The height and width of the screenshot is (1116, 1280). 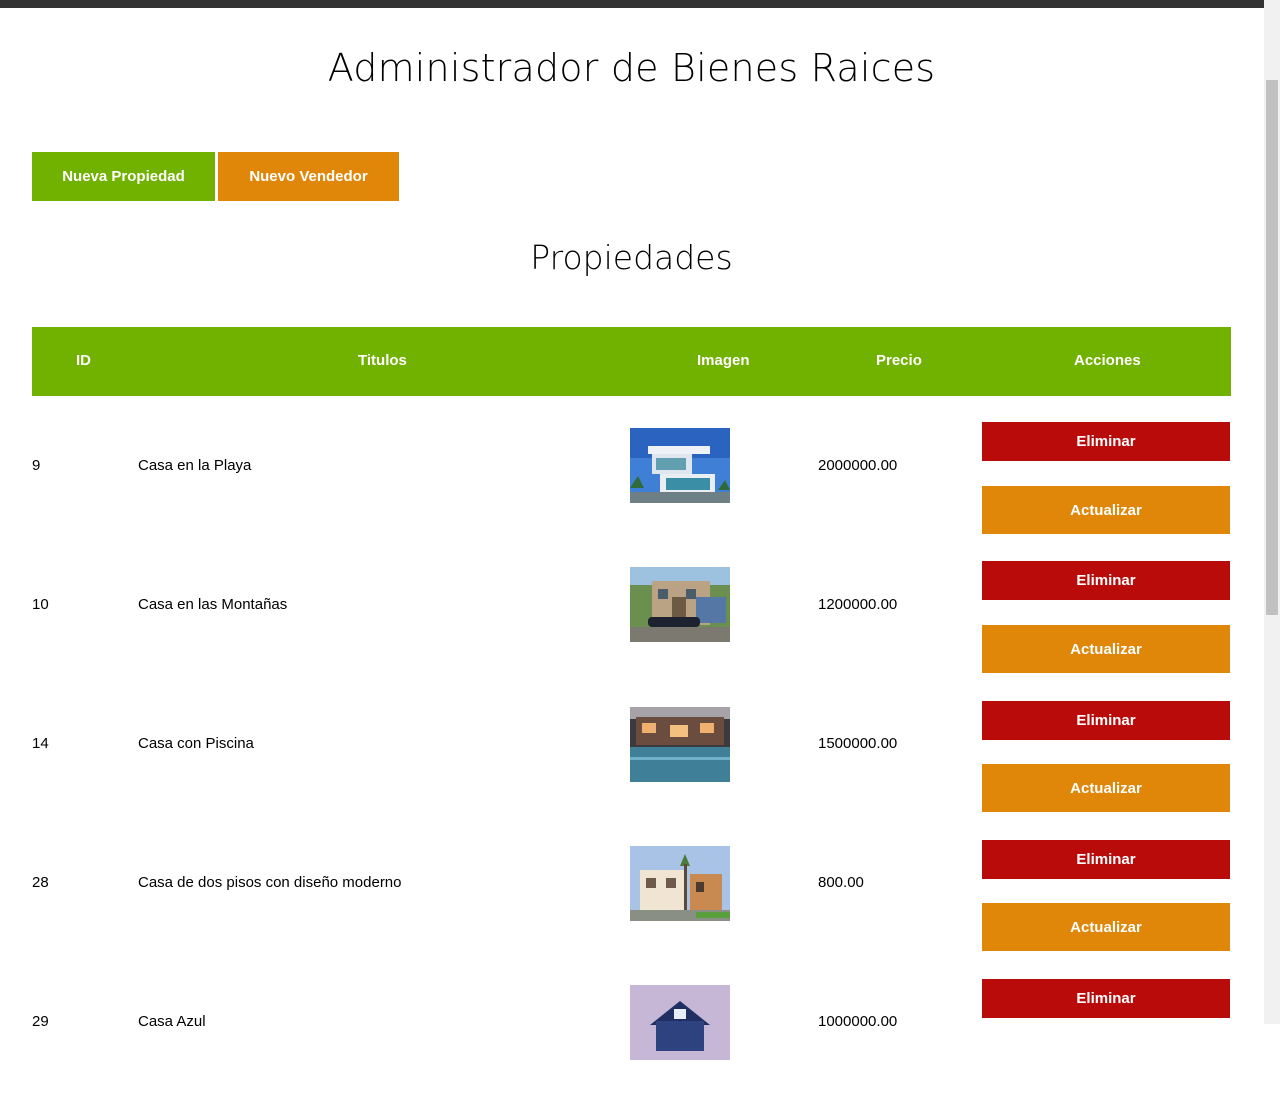 I want to click on row-title: Casa en las Montañas, so click(x=213, y=604).